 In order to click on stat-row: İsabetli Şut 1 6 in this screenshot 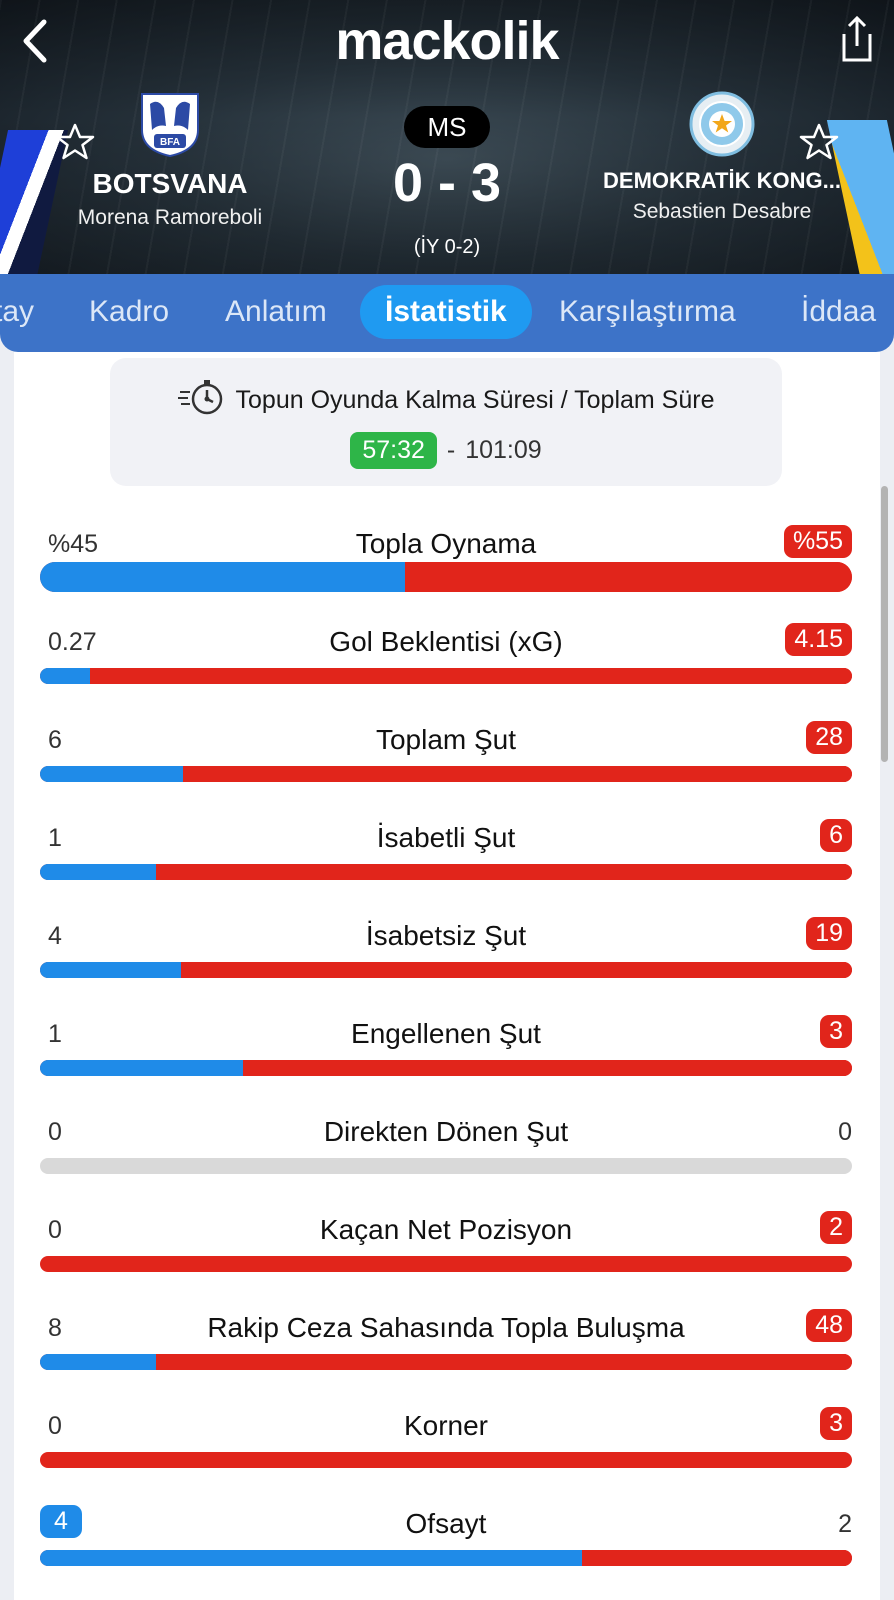, I will do `click(446, 861)`.